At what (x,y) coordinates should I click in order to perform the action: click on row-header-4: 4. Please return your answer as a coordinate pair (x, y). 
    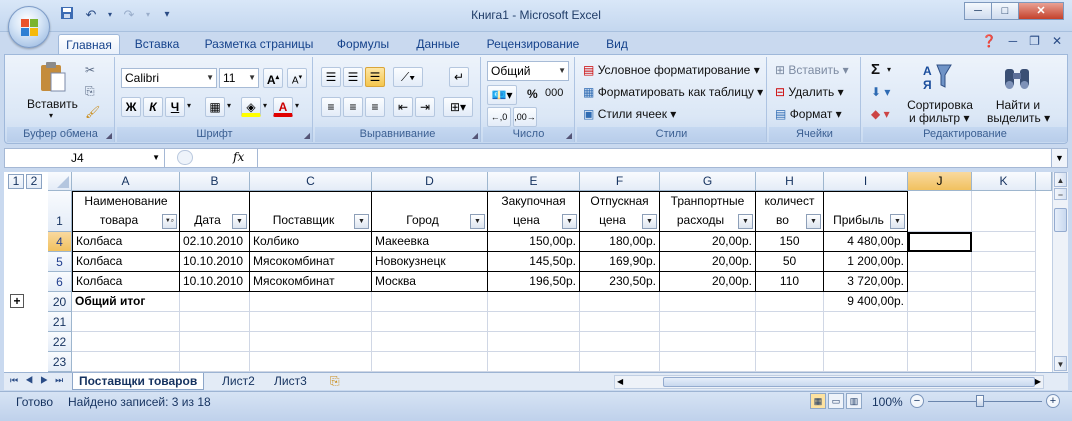
    Looking at the image, I should click on (60, 242).